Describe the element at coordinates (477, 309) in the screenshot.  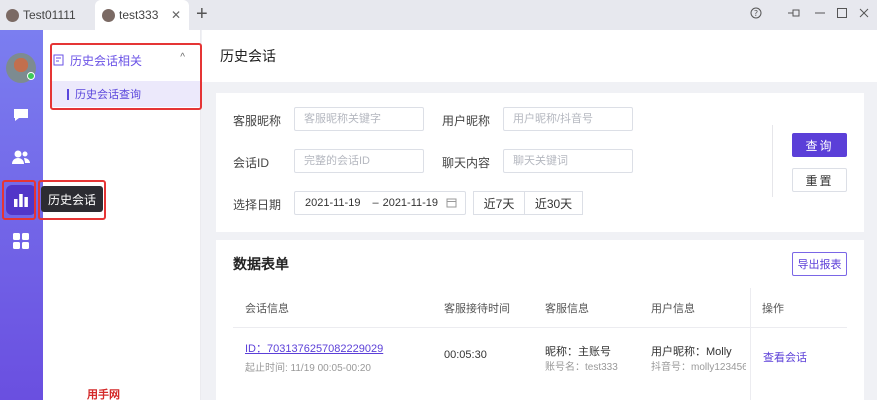
I see `column-header: 客服接待时间` at that location.